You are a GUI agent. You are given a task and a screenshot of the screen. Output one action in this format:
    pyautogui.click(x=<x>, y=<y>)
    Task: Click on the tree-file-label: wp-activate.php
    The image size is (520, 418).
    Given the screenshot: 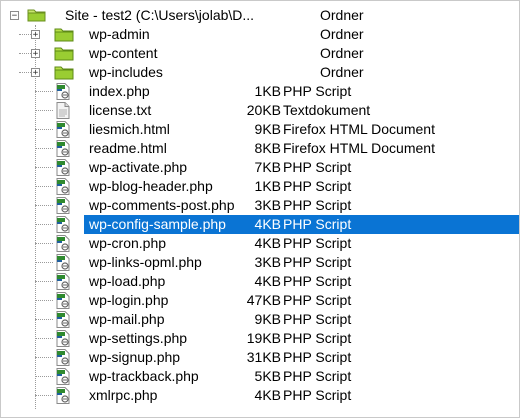 What is the action you would take?
    pyautogui.click(x=138, y=167)
    